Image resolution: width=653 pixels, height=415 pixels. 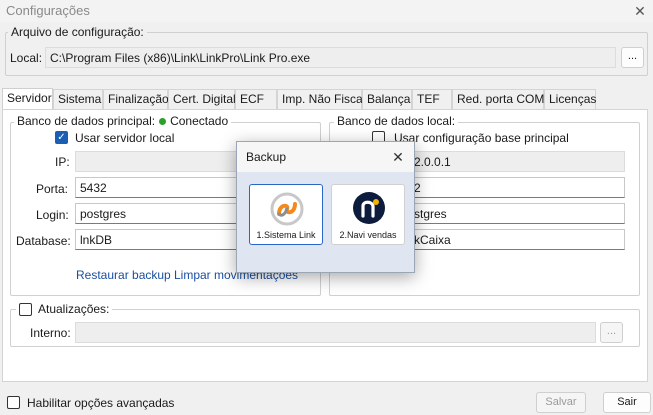 I want to click on backup-dialog-title: Backup, so click(x=266, y=157).